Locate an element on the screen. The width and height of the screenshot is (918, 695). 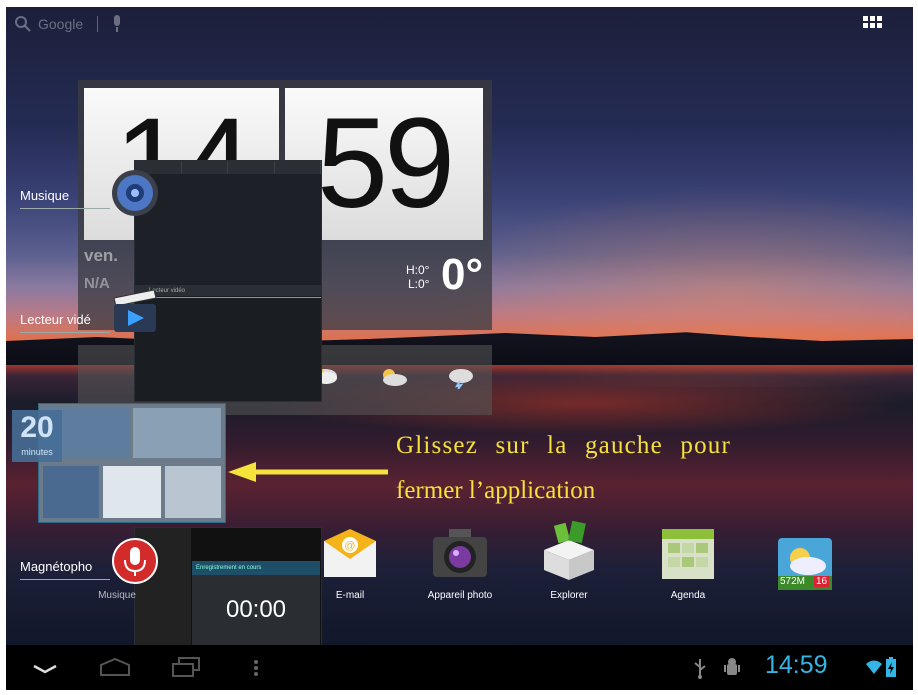
dock-label-calendar: Agenda is located at coordinates (688, 595).